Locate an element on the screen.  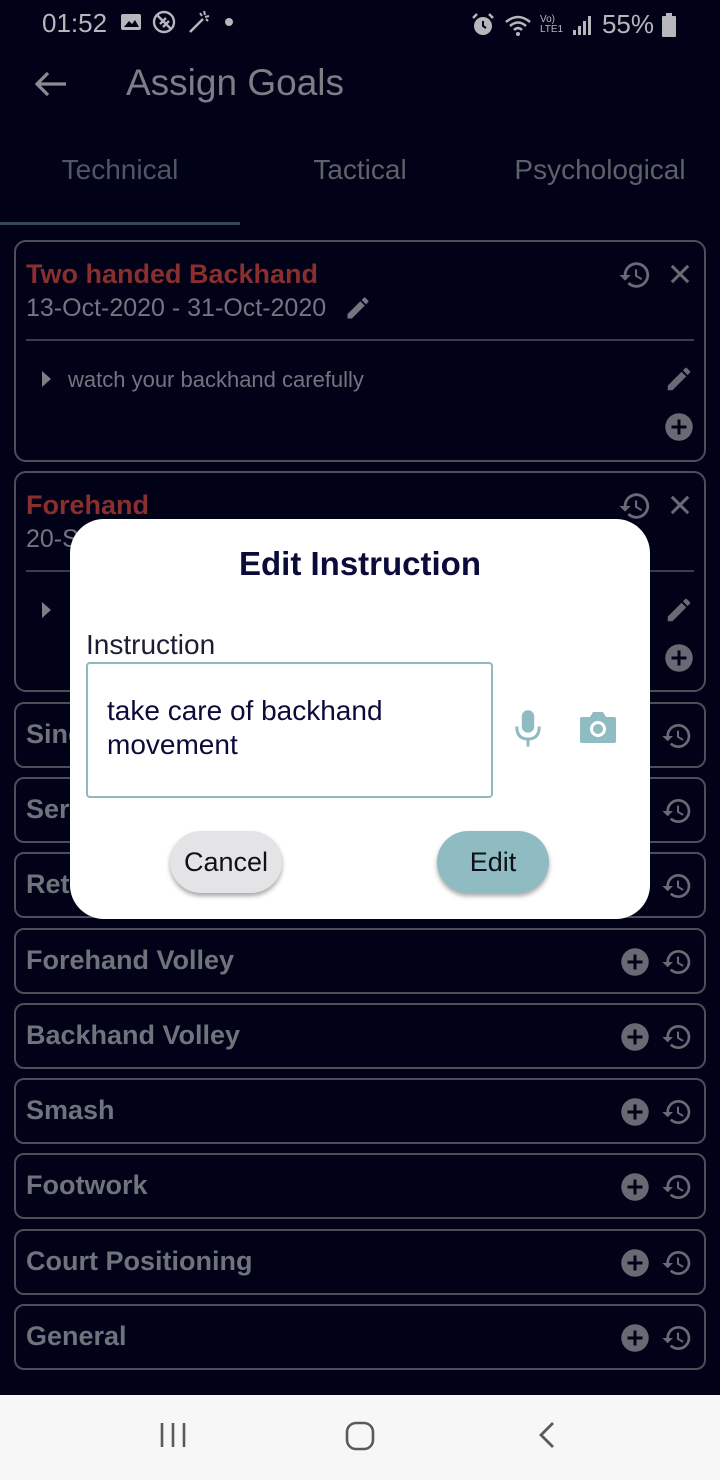
page-title: Assign Goals is located at coordinates (235, 82).